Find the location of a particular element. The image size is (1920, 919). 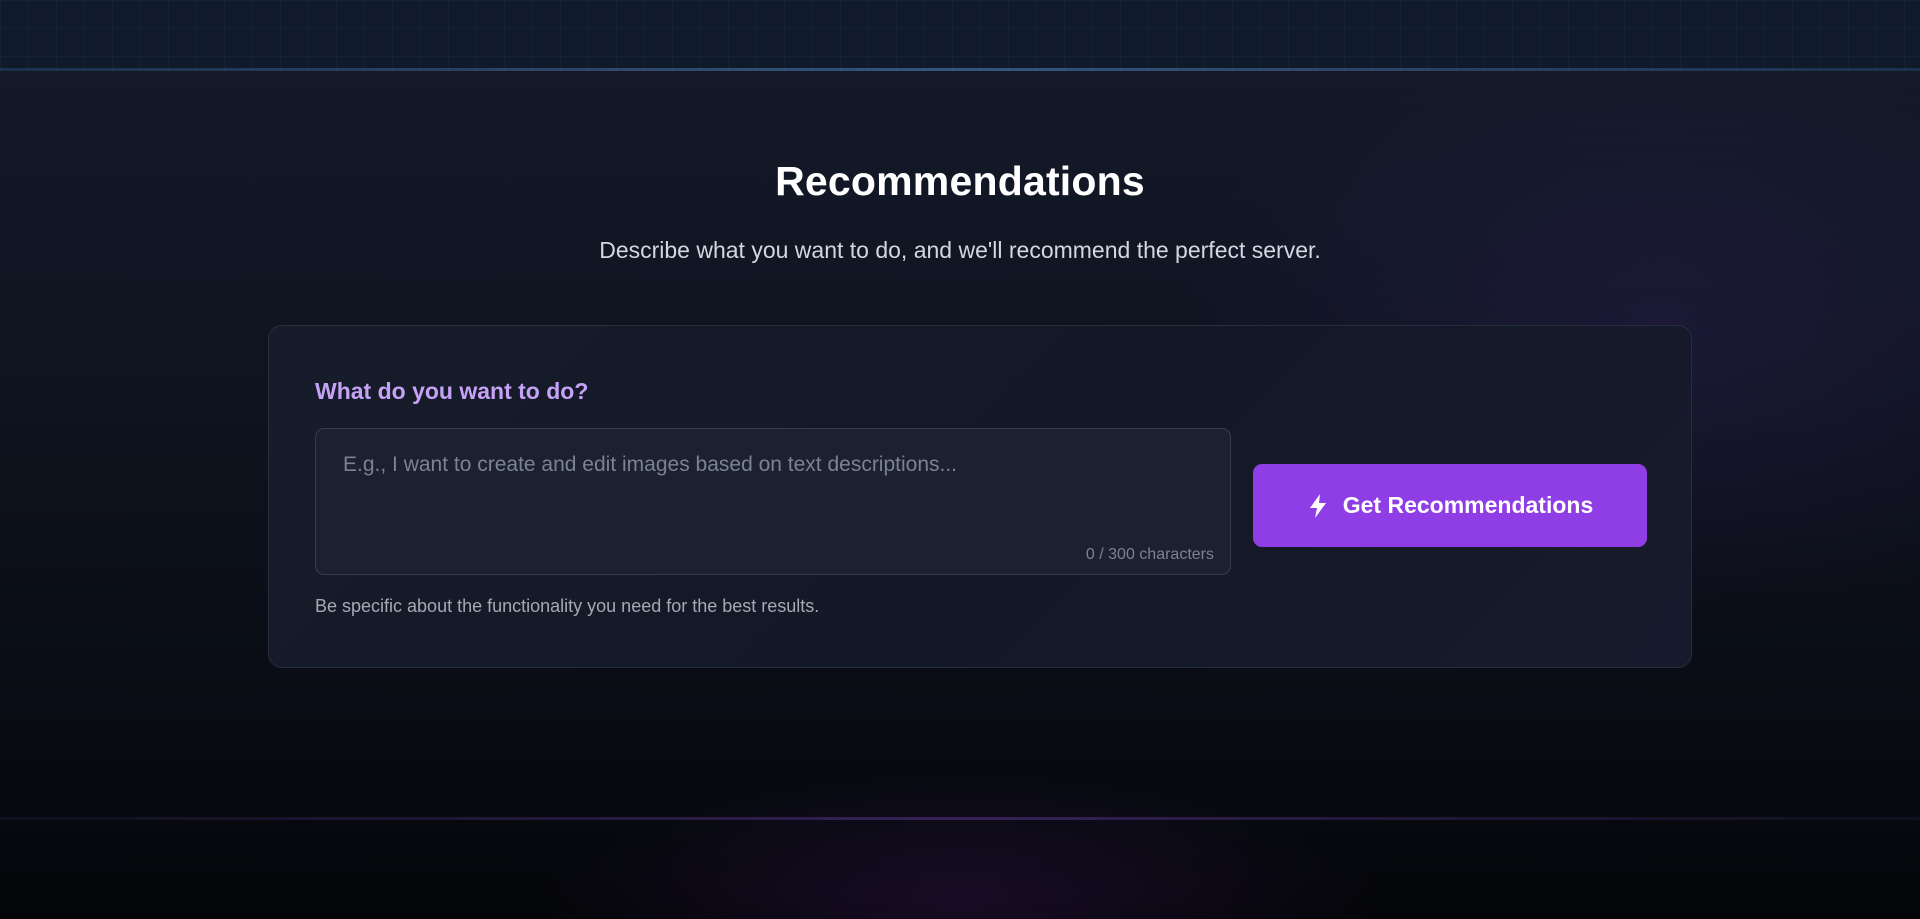

lightning-bolt-icon is located at coordinates (1318, 506).